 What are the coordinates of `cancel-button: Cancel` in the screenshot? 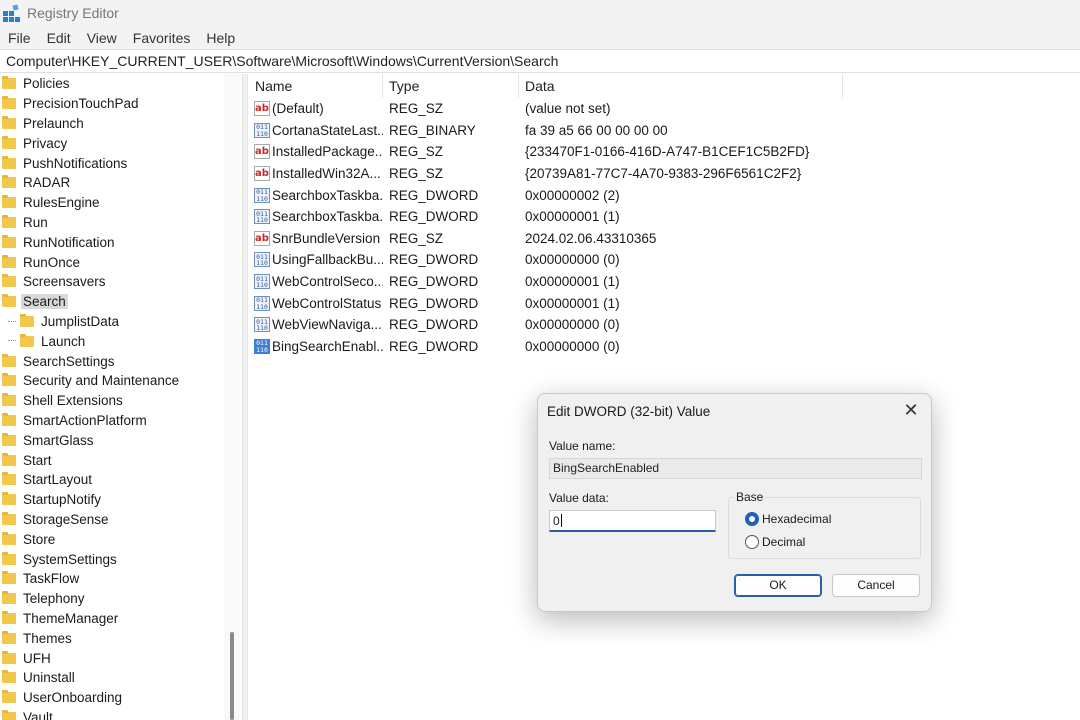 It's located at (876, 585).